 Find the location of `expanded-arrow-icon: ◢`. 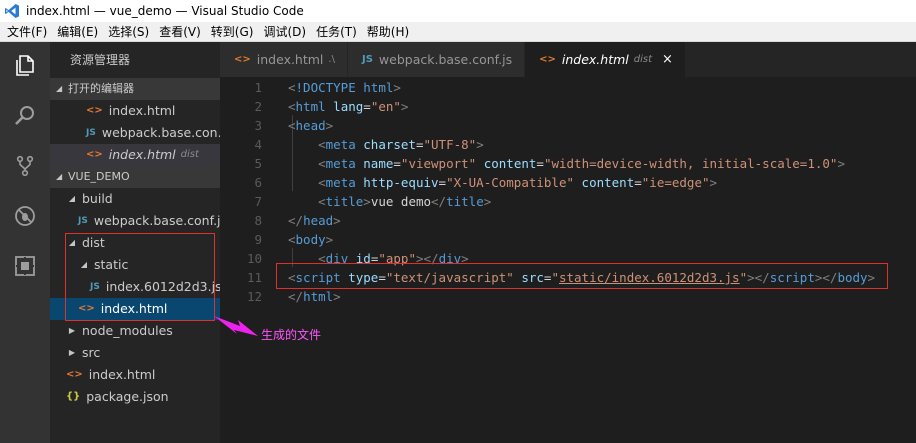

expanded-arrow-icon: ◢ is located at coordinates (72, 199).